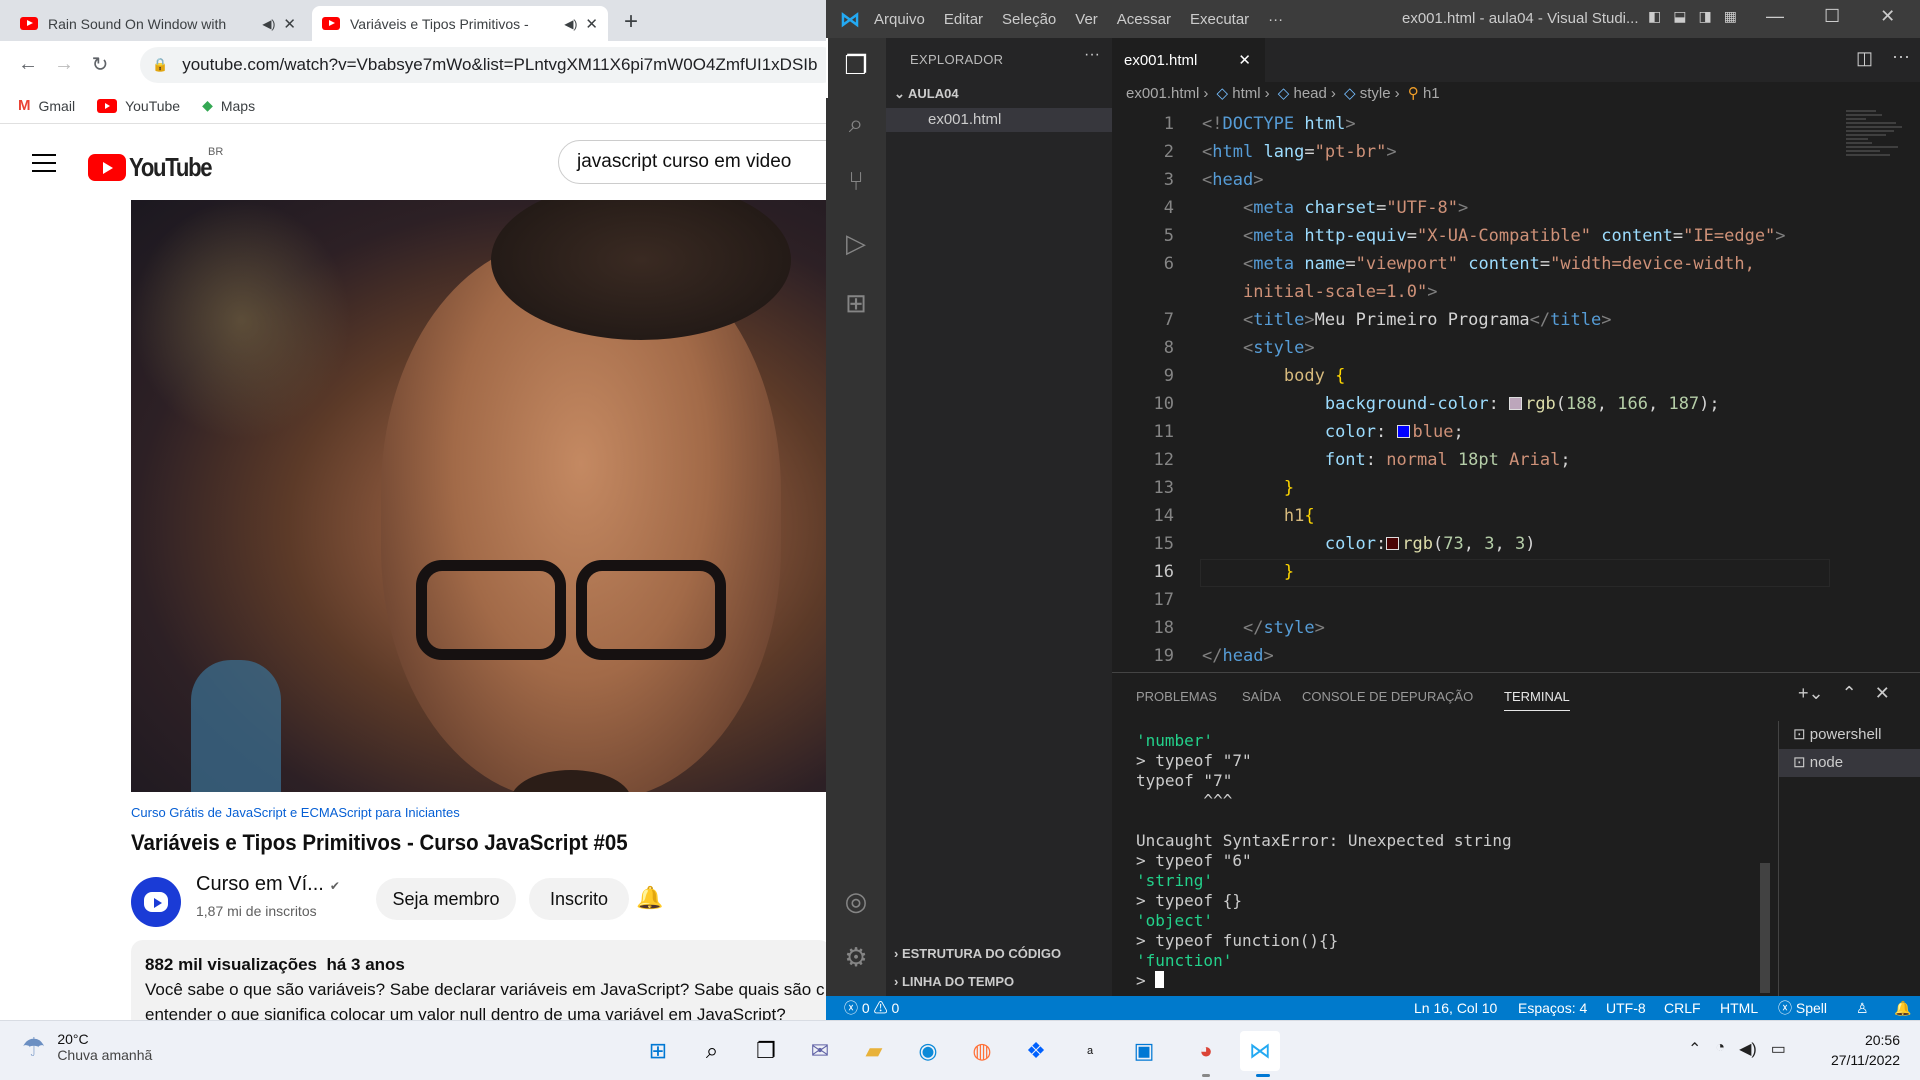  I want to click on menu-selecao: Seleção, so click(1029, 19).